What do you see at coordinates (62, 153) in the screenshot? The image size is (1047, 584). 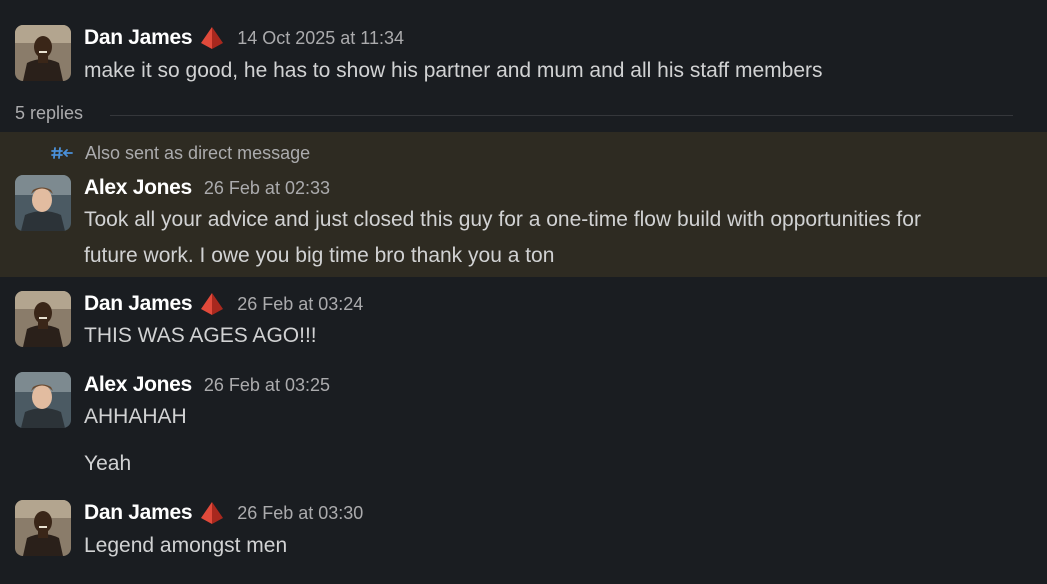 I see `hash-arrow-icon` at bounding box center [62, 153].